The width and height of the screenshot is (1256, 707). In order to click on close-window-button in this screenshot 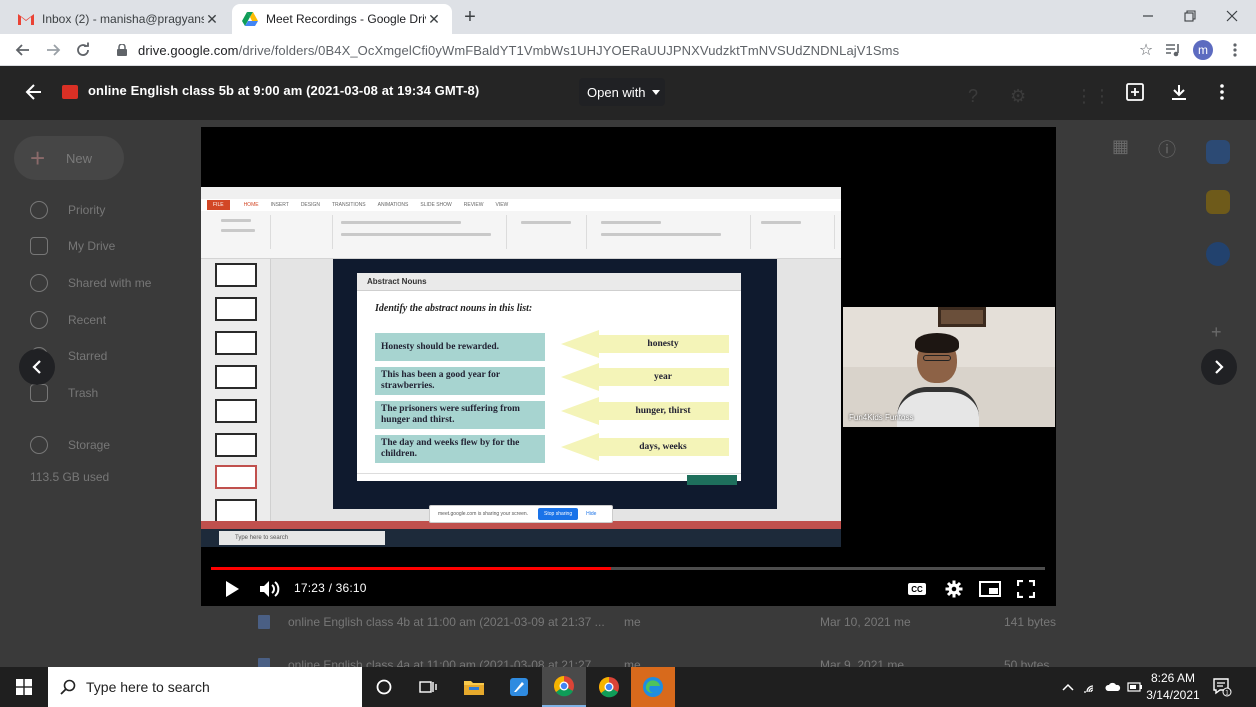, I will do `click(1232, 16)`.